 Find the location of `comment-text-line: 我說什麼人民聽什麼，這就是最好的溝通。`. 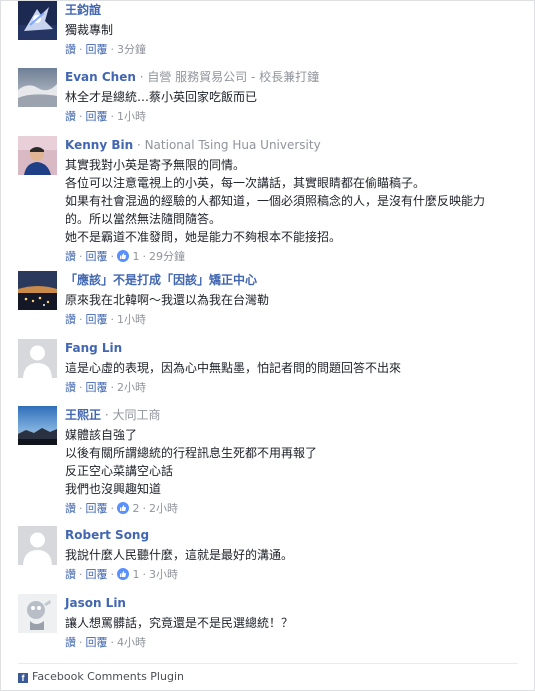

comment-text-line: 我說什麼人民聽什麼，這就是最好的溝通。 is located at coordinates (179, 555).